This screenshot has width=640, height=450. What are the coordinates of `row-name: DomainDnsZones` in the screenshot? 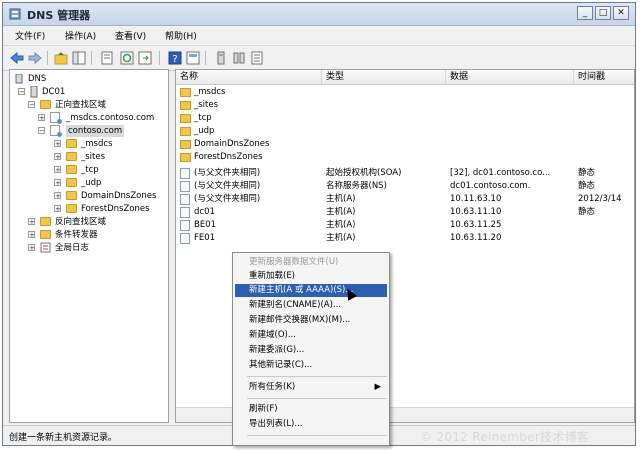 It's located at (232, 144).